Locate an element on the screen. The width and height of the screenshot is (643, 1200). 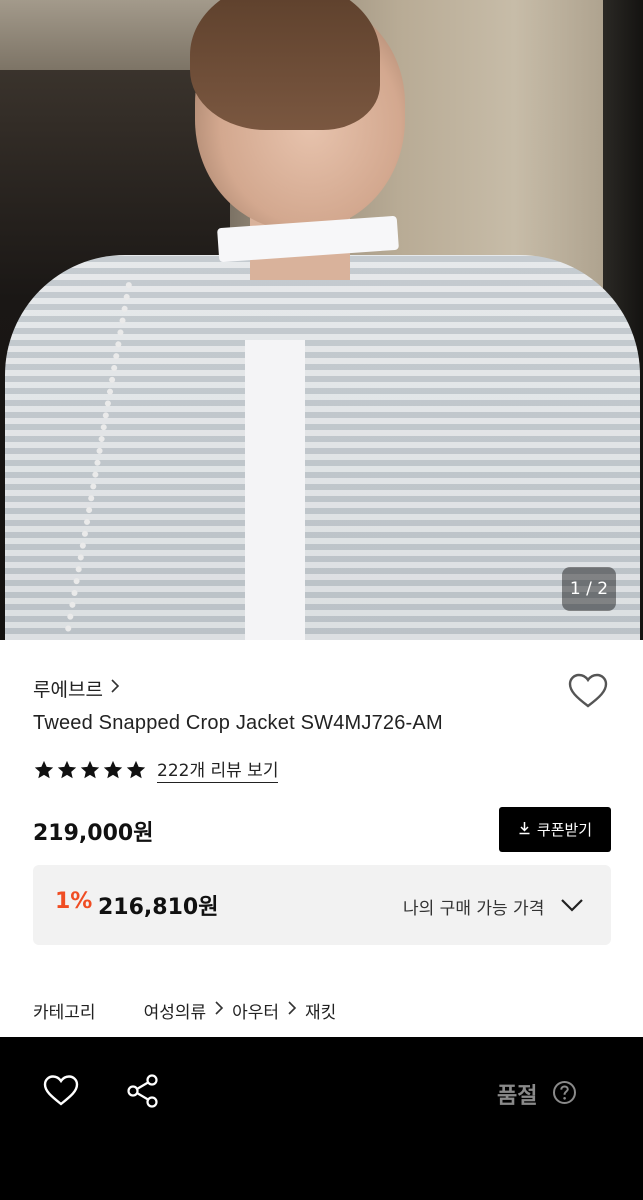
product-price: 219,000원 is located at coordinates (93, 833).